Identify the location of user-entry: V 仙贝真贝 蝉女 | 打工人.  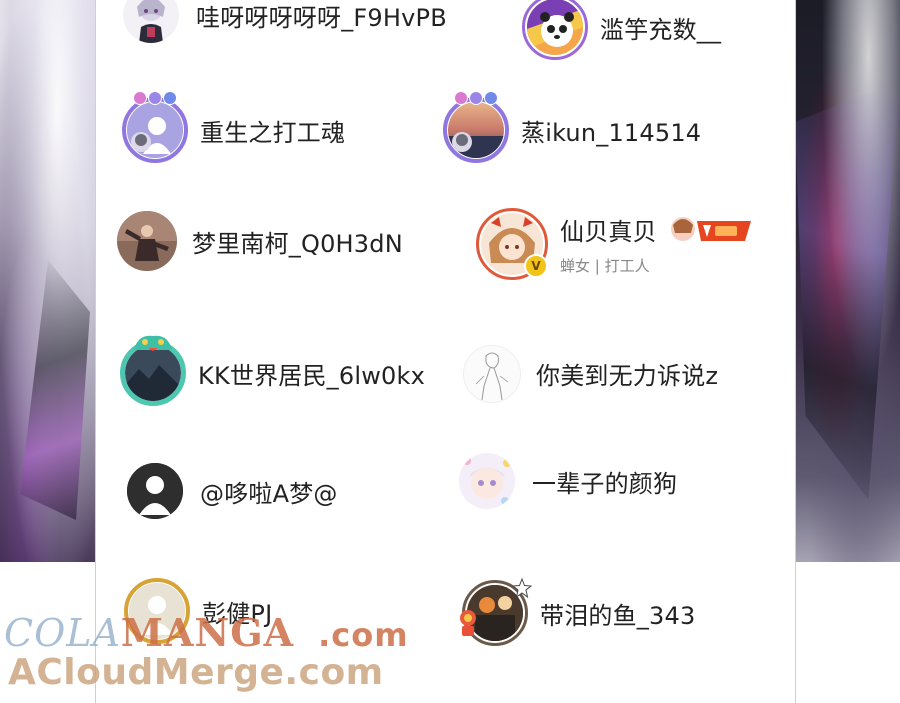
(614, 244).